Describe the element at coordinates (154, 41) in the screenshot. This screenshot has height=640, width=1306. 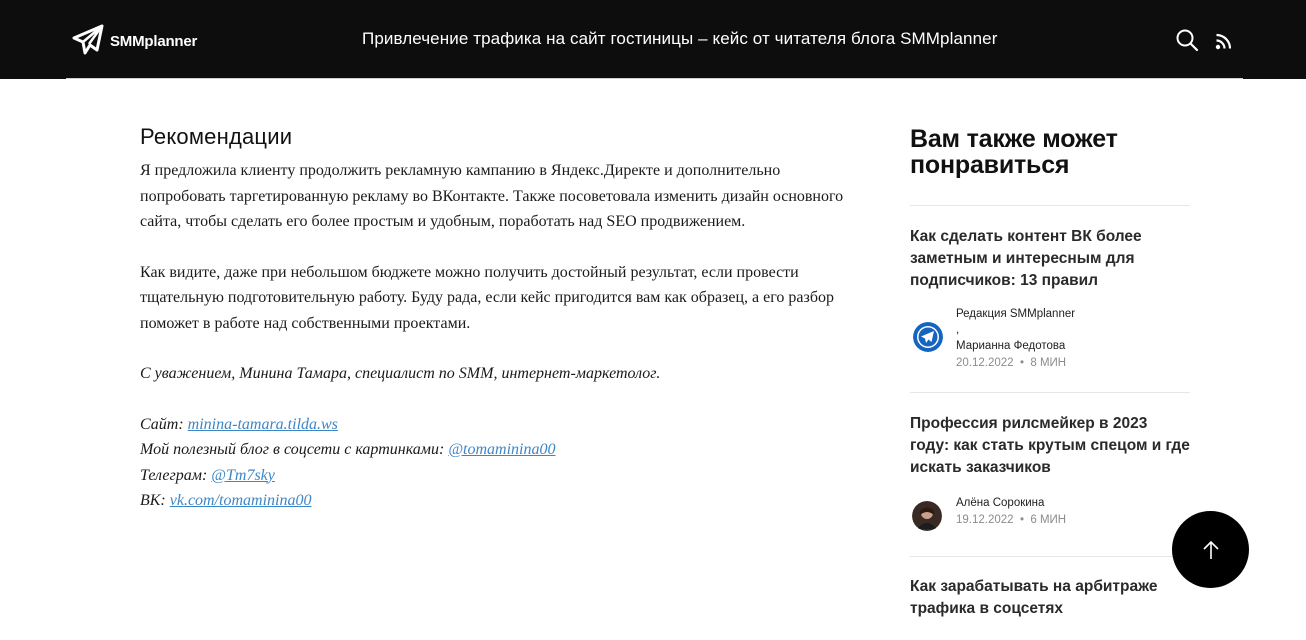
I see `logo-text: SMMplanner` at that location.